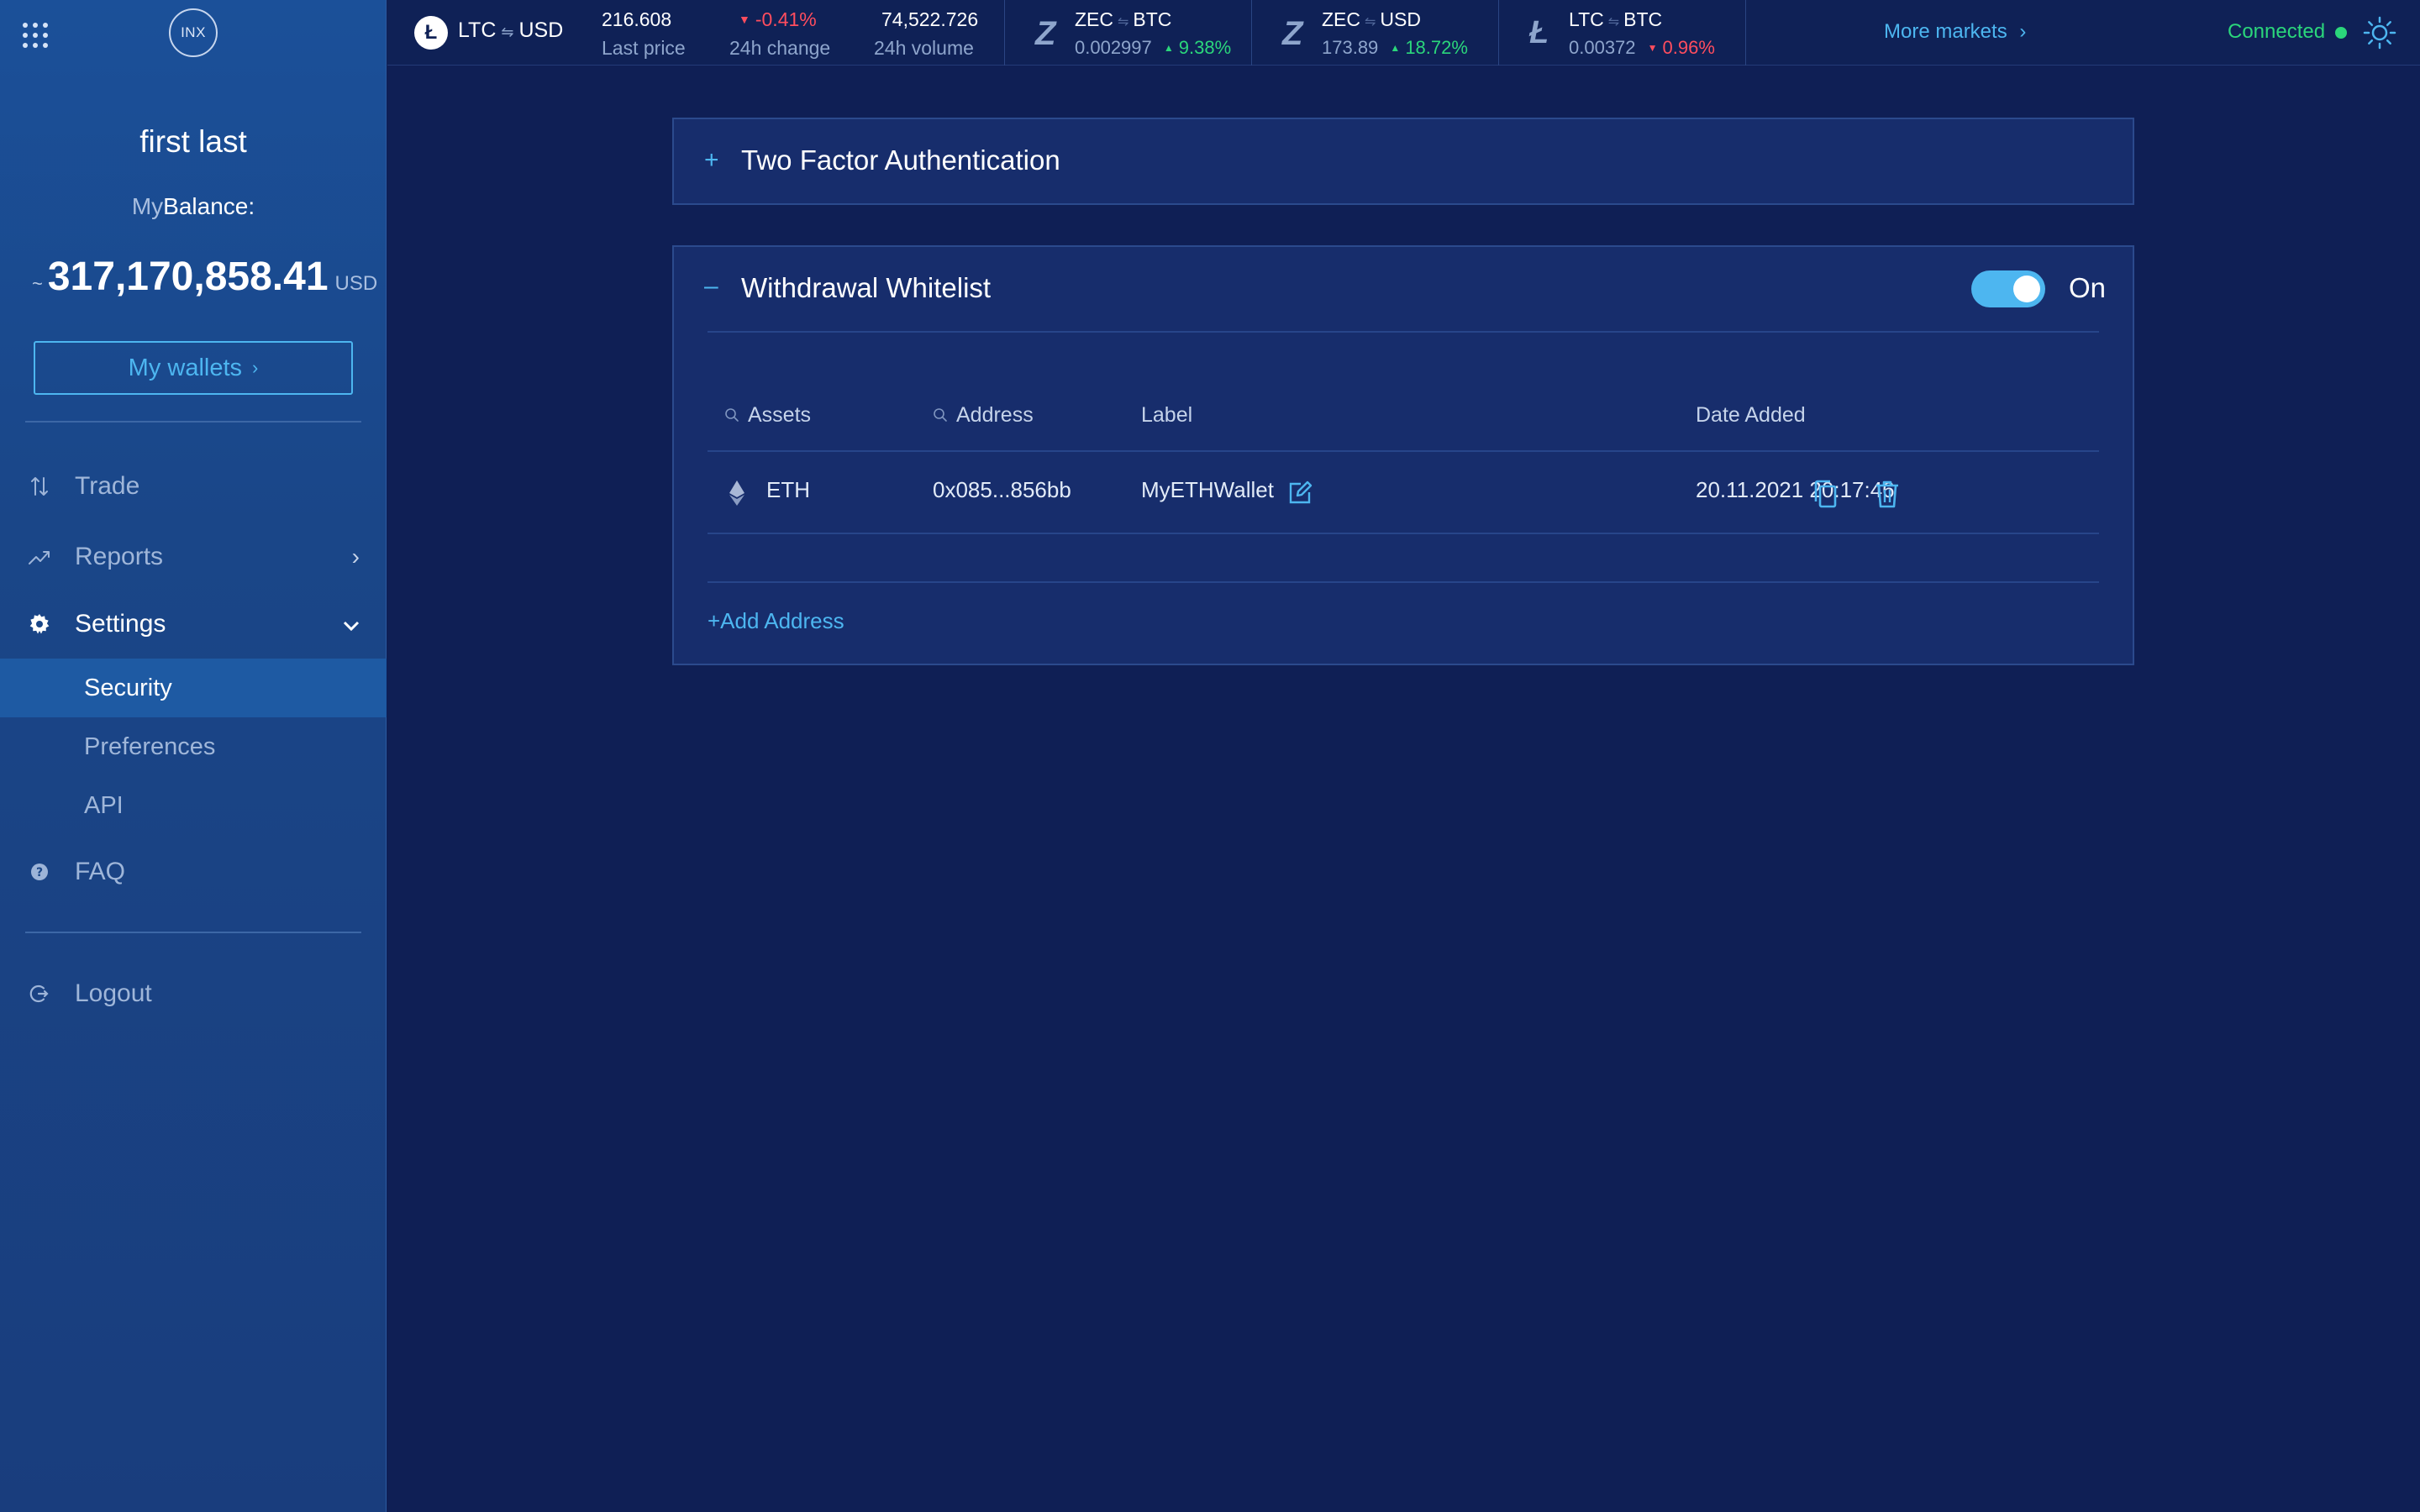 The width and height of the screenshot is (2420, 1512). Describe the element at coordinates (1205, 47) in the screenshot. I see `mini-change-text: 9.38%` at that location.